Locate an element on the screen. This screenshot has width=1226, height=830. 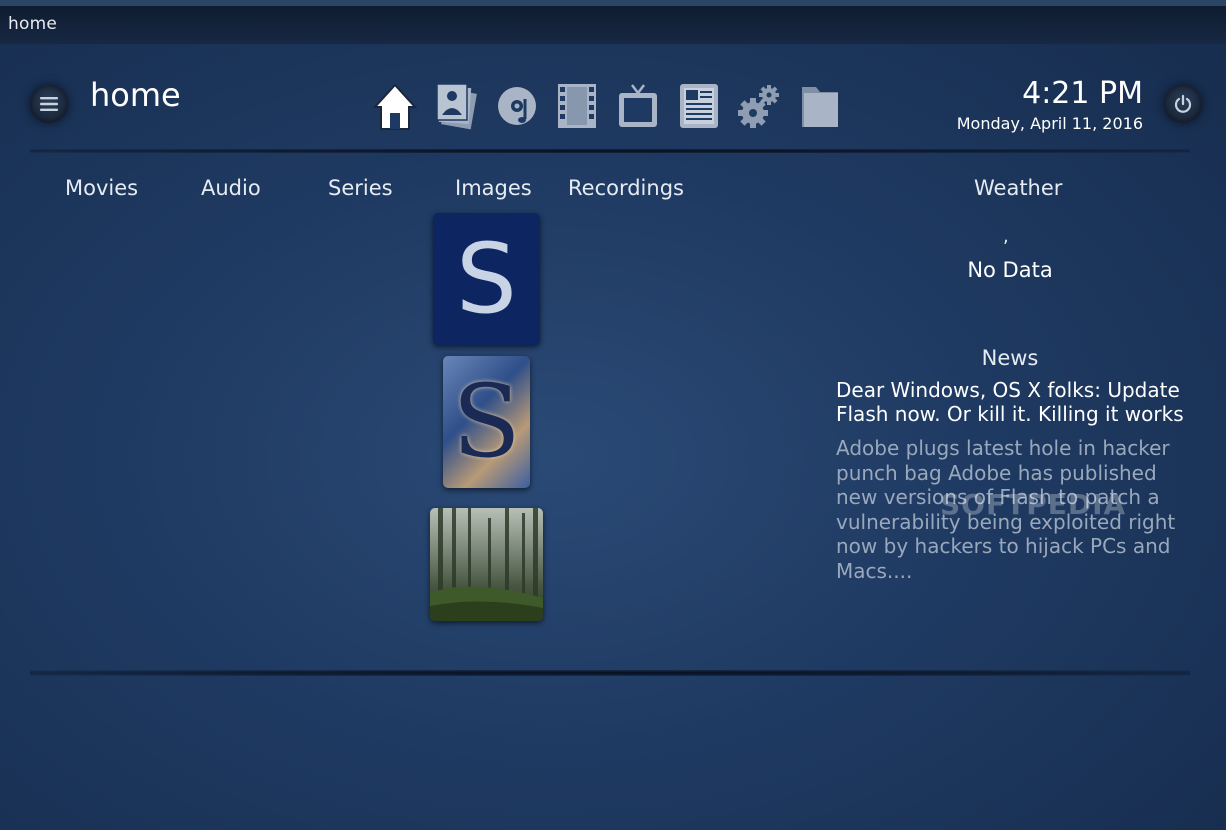
power-icon is located at coordinates (1183, 103).